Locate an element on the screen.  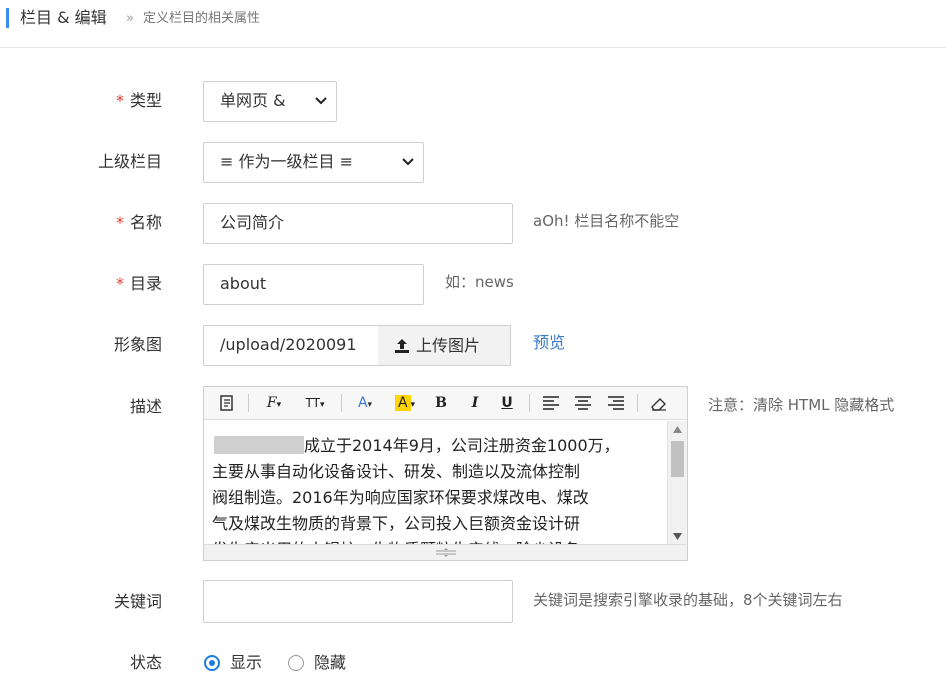
desc-hint: 注意：清除 HTML 隐藏格式 is located at coordinates (801, 405).